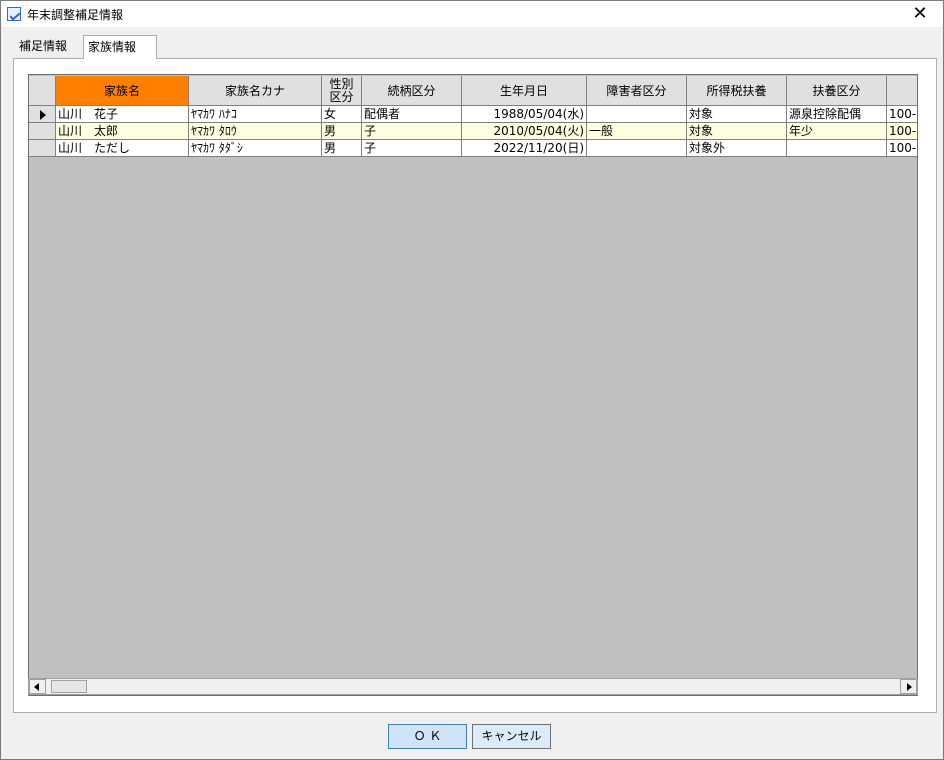 The width and height of the screenshot is (944, 760). Describe the element at coordinates (122, 91) in the screenshot. I see `col-header-family-name: 家族名` at that location.